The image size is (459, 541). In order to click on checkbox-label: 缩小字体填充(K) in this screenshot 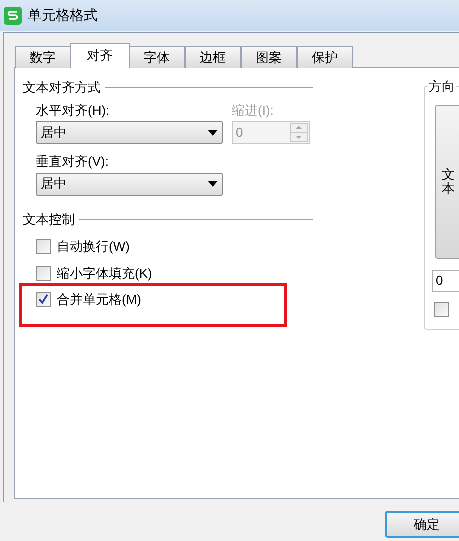, I will do `click(104, 273)`.